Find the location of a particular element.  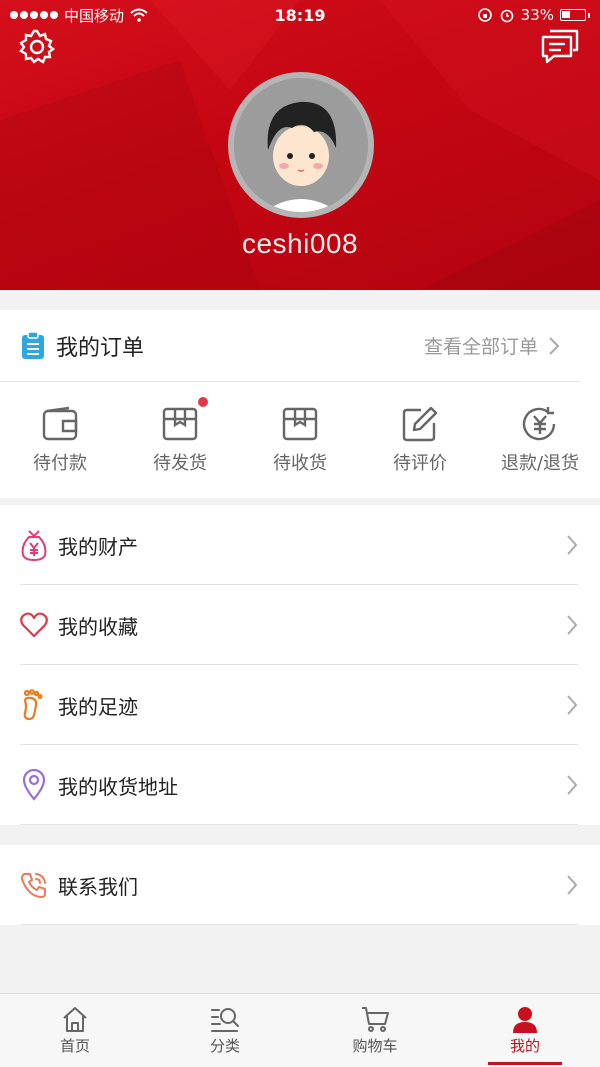

order-status-refund: 退款/退货 is located at coordinates (540, 440).